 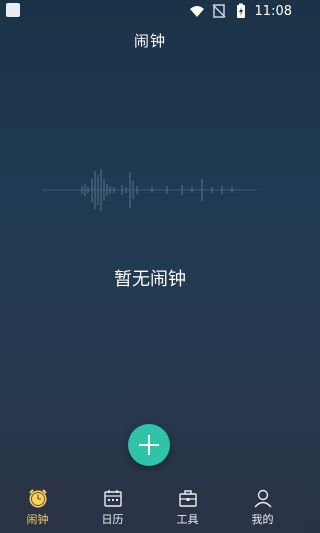 I want to click on no-signal-icon, so click(x=219, y=11).